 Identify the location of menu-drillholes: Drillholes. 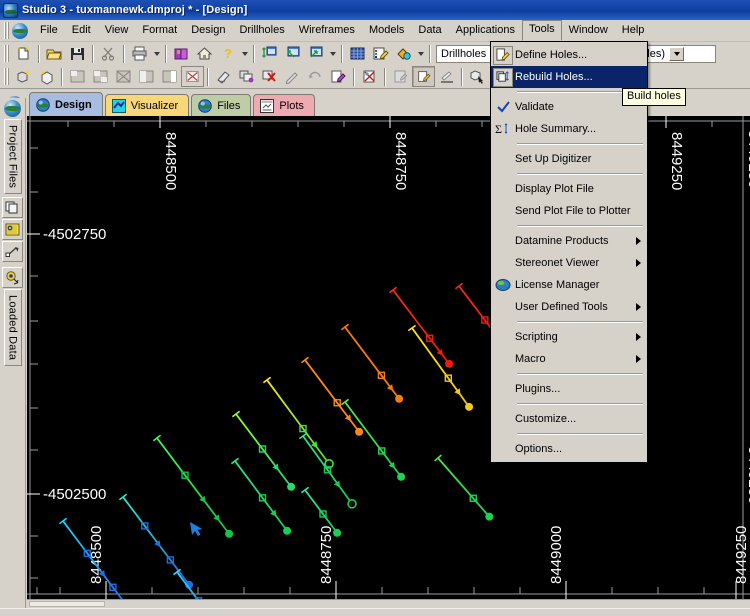
(261, 31).